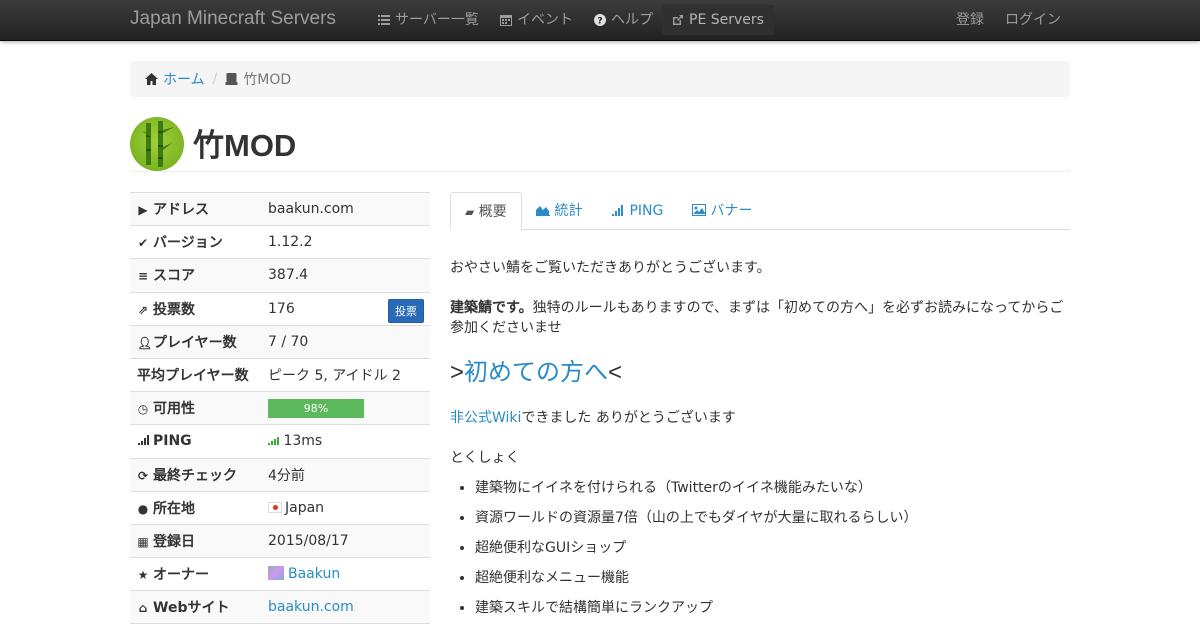 This screenshot has height=630, width=1200. What do you see at coordinates (334, 376) in the screenshot?
I see `avg-players-value: ピーク 5, アイドル 2` at bounding box center [334, 376].